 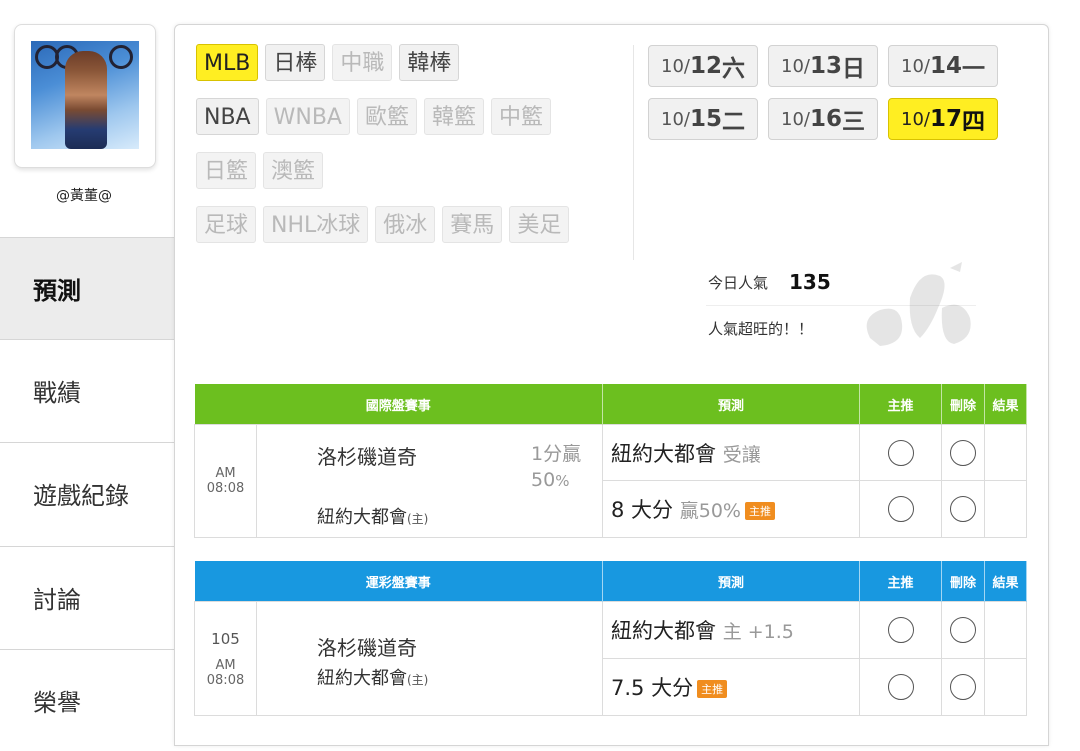 I want to click on sport-chip: 澳籃, so click(x=293, y=170).